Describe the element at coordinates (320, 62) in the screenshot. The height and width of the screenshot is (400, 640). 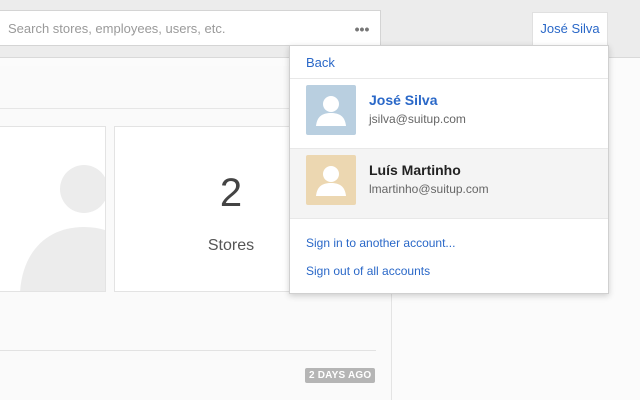
I see `back-link: Back` at that location.